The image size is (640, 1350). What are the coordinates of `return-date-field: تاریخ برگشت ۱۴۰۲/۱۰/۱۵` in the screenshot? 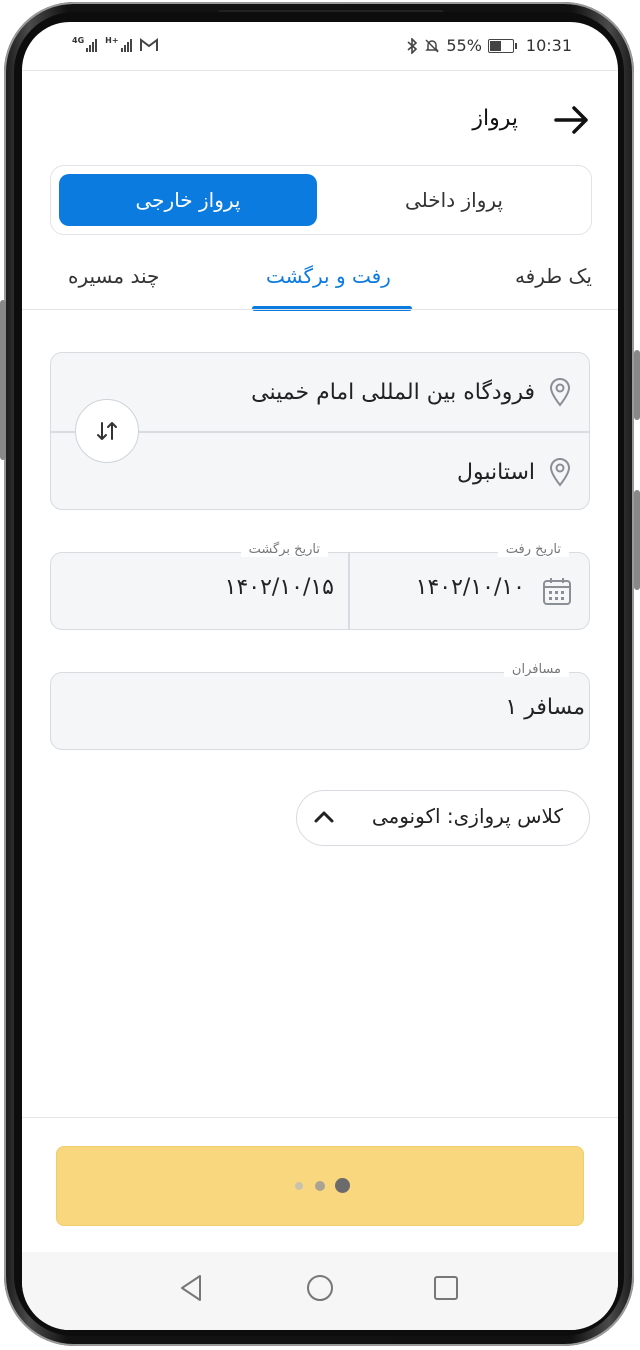 It's located at (199, 585).